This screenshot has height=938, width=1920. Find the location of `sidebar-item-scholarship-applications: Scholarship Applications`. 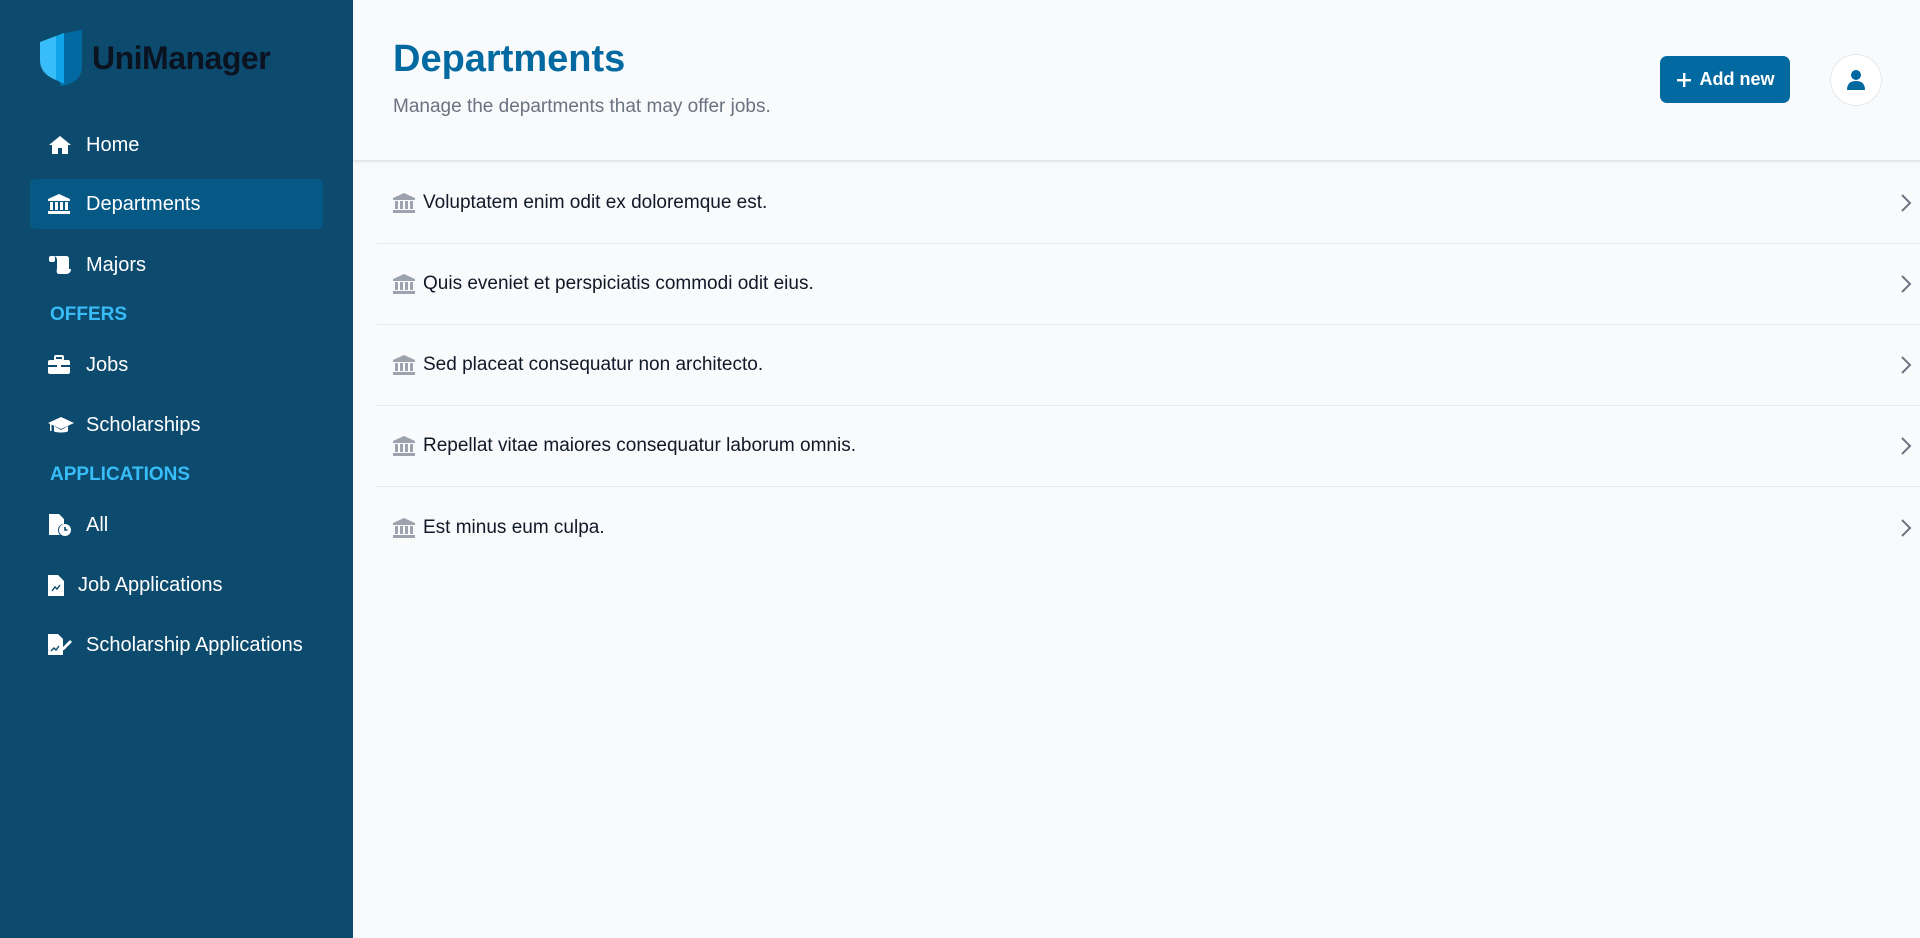

sidebar-item-scholarship-applications: Scholarship Applications is located at coordinates (176, 645).